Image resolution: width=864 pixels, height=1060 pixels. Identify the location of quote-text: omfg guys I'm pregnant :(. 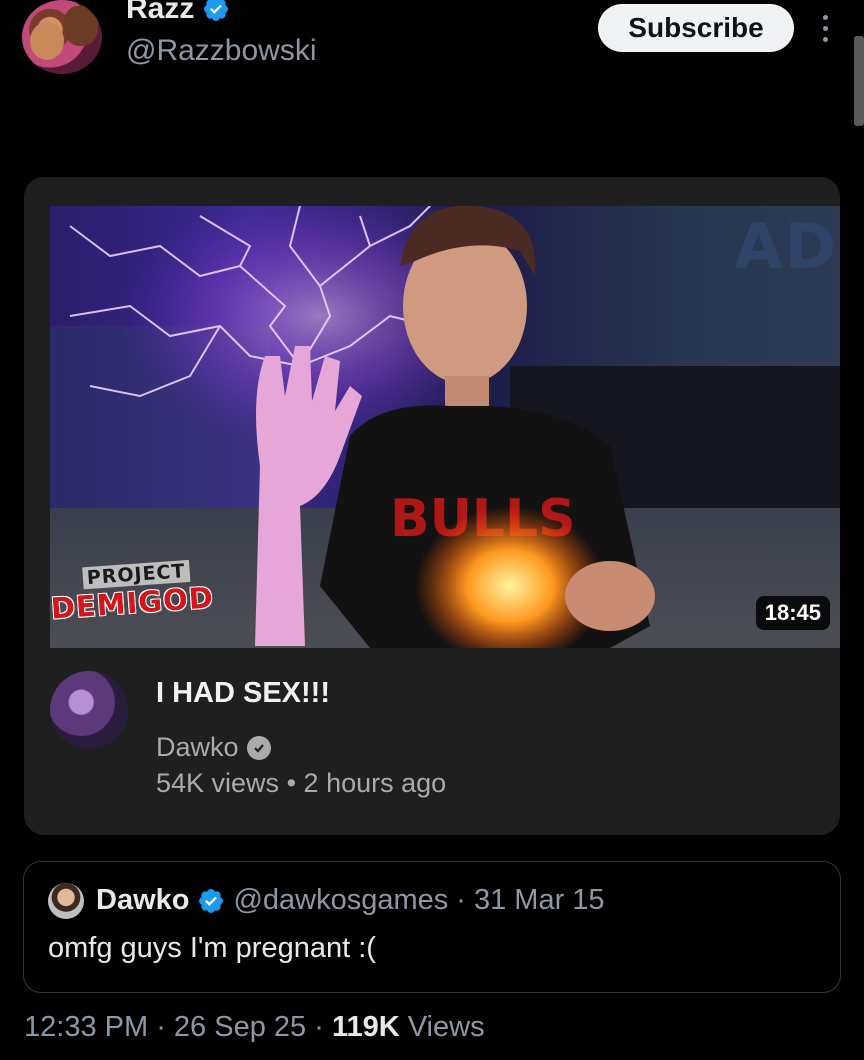
(212, 948).